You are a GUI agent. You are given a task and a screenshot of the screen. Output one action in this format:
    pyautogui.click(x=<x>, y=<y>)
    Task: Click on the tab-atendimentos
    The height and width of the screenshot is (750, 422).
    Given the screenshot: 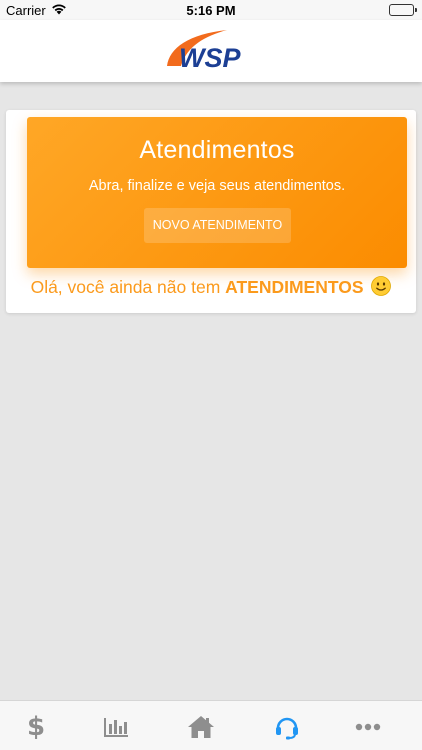 What is the action you would take?
    pyautogui.click(x=287, y=727)
    